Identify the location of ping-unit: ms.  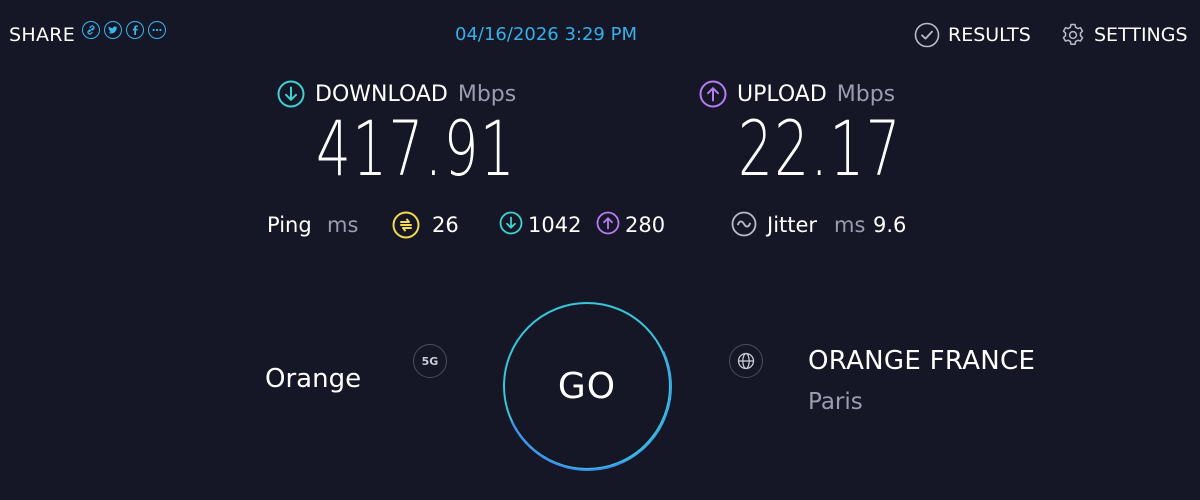
(343, 225).